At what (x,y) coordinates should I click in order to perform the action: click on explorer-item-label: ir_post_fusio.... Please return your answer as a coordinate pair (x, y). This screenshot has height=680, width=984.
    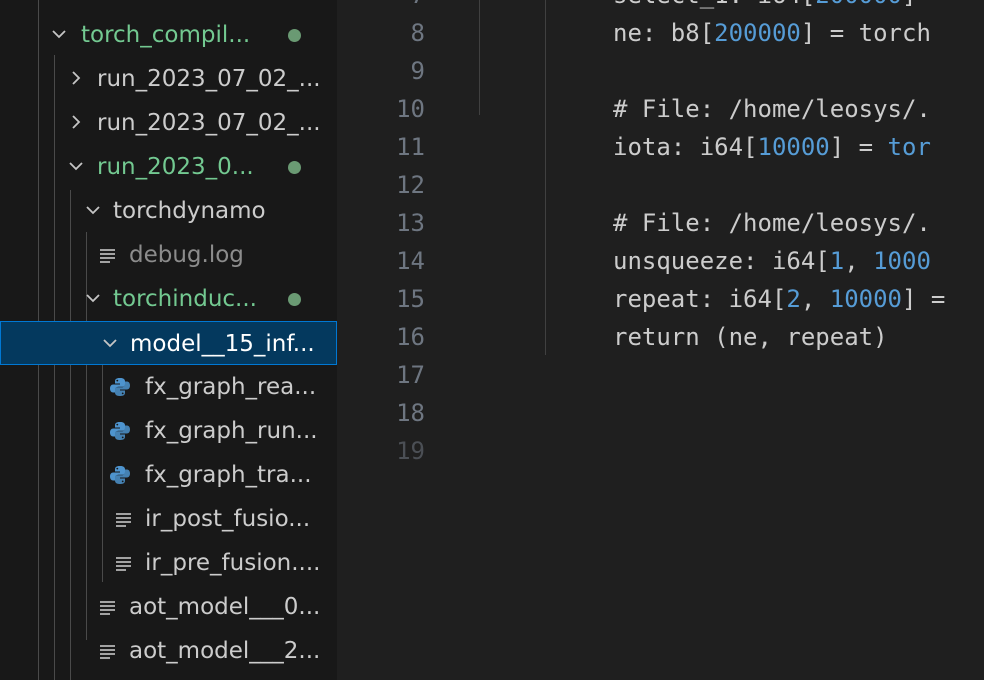
    Looking at the image, I should click on (228, 519).